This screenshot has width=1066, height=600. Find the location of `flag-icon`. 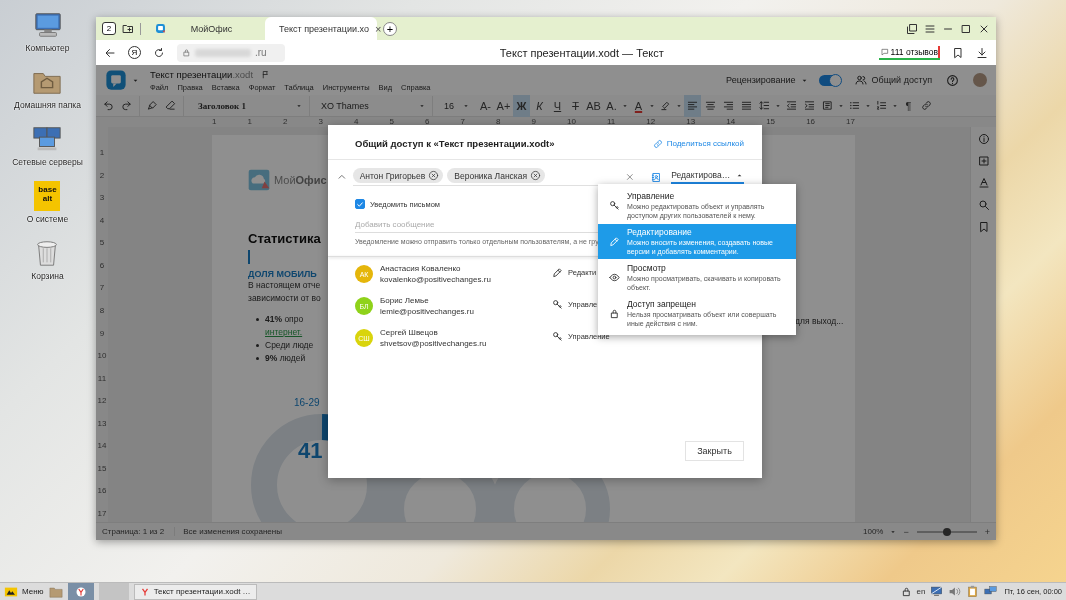

flag-icon is located at coordinates (266, 74).